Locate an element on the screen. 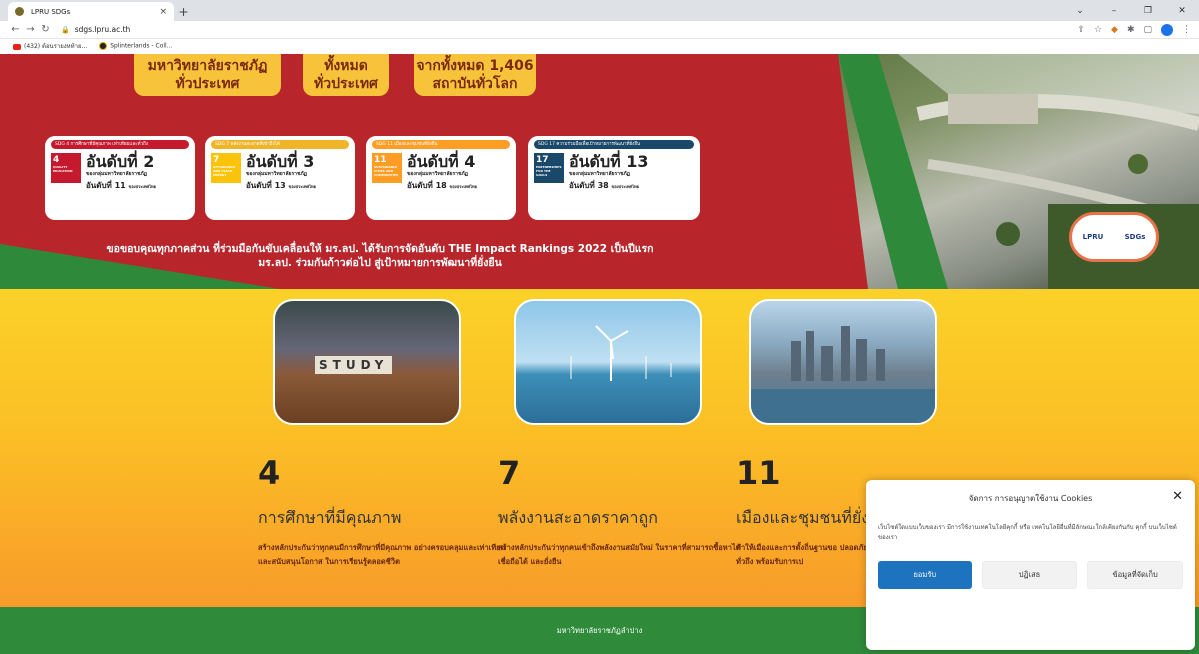 The height and width of the screenshot is (654, 1199). campus-aerial-photo: LPRU SDGs is located at coordinates (973, 171).